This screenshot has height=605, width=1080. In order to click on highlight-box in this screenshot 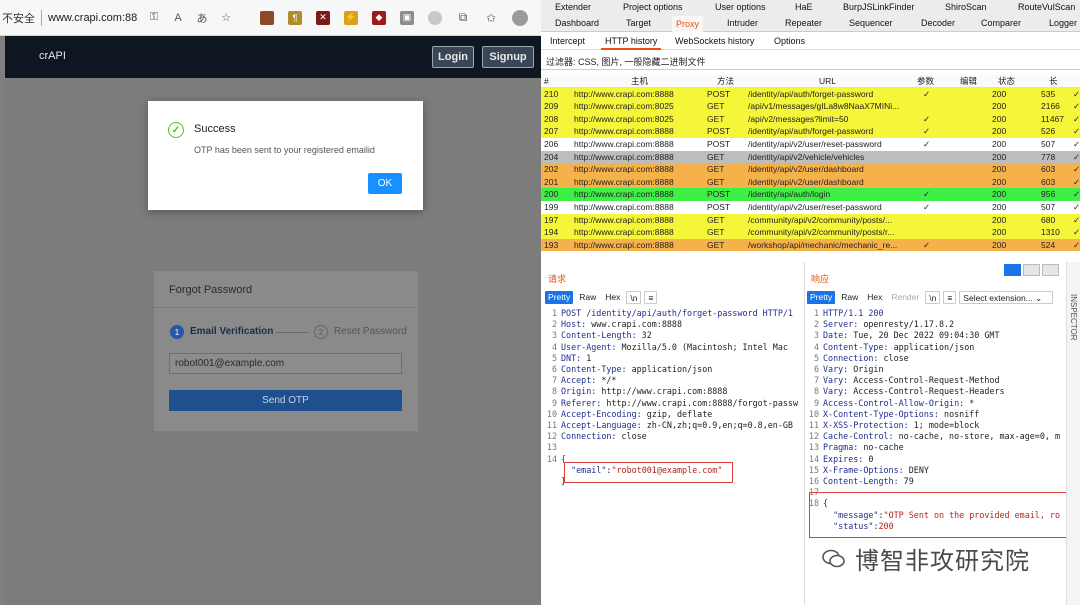, I will do `click(938, 515)`.